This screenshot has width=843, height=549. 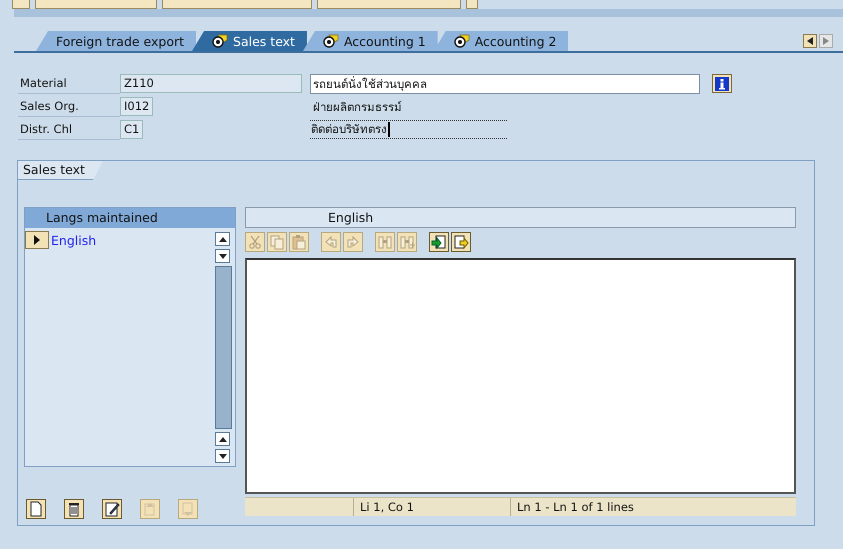 What do you see at coordinates (116, 41) in the screenshot?
I see `tab: Foreign trade export` at bounding box center [116, 41].